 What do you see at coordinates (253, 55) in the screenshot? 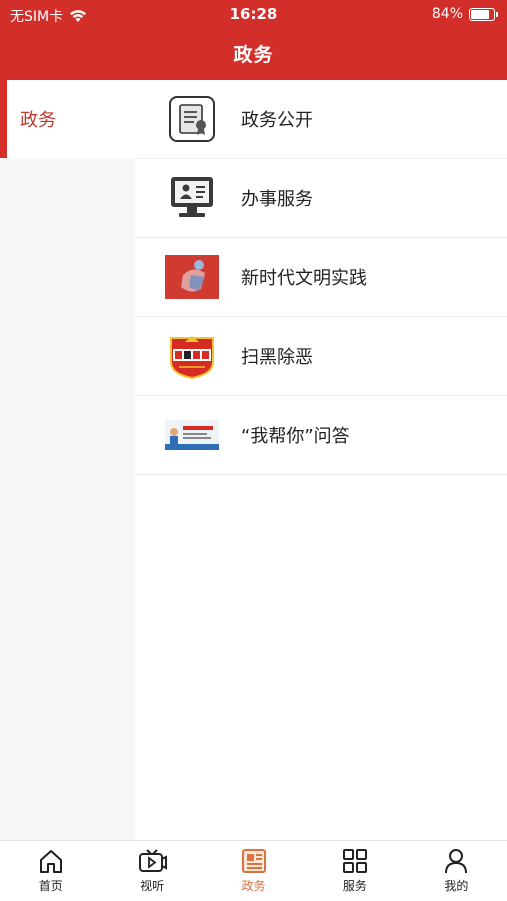
I see `page-title: 政务` at bounding box center [253, 55].